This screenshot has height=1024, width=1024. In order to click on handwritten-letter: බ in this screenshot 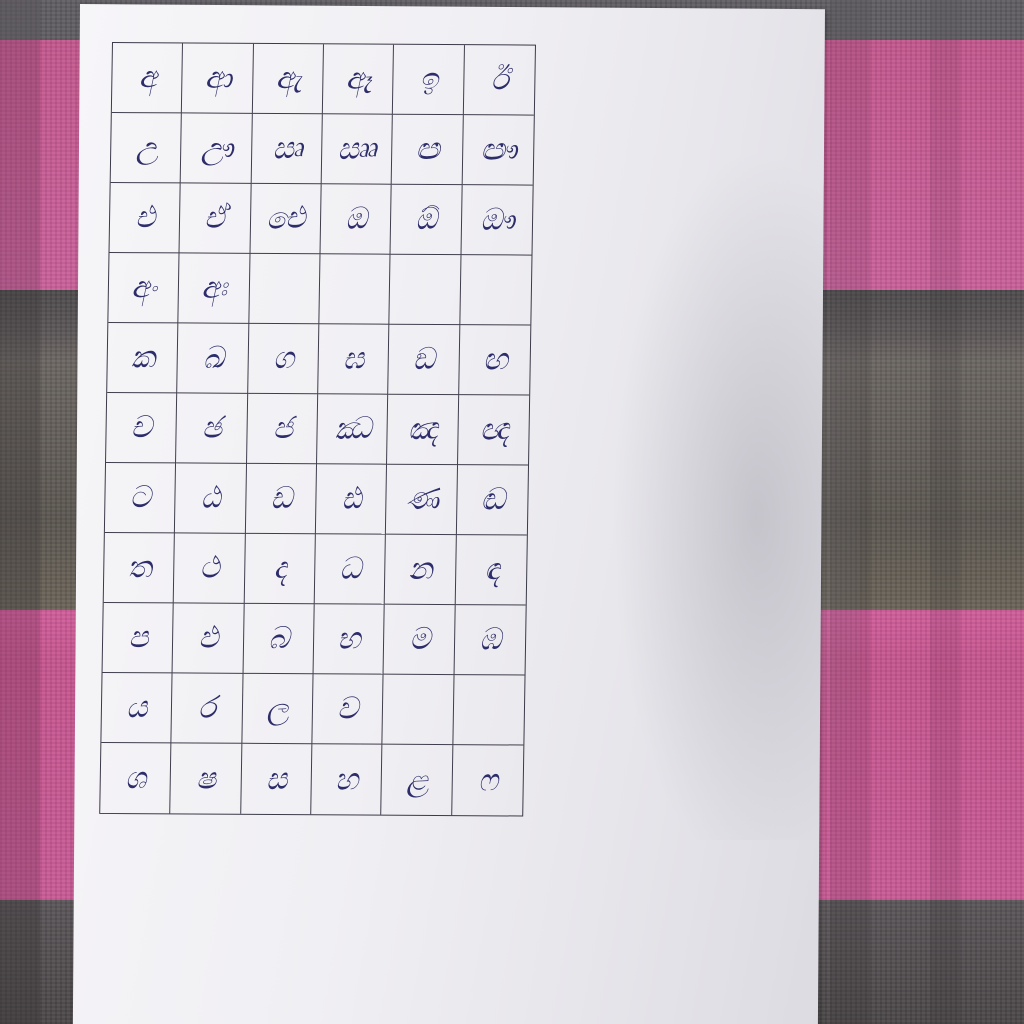, I will do `click(278, 638)`.